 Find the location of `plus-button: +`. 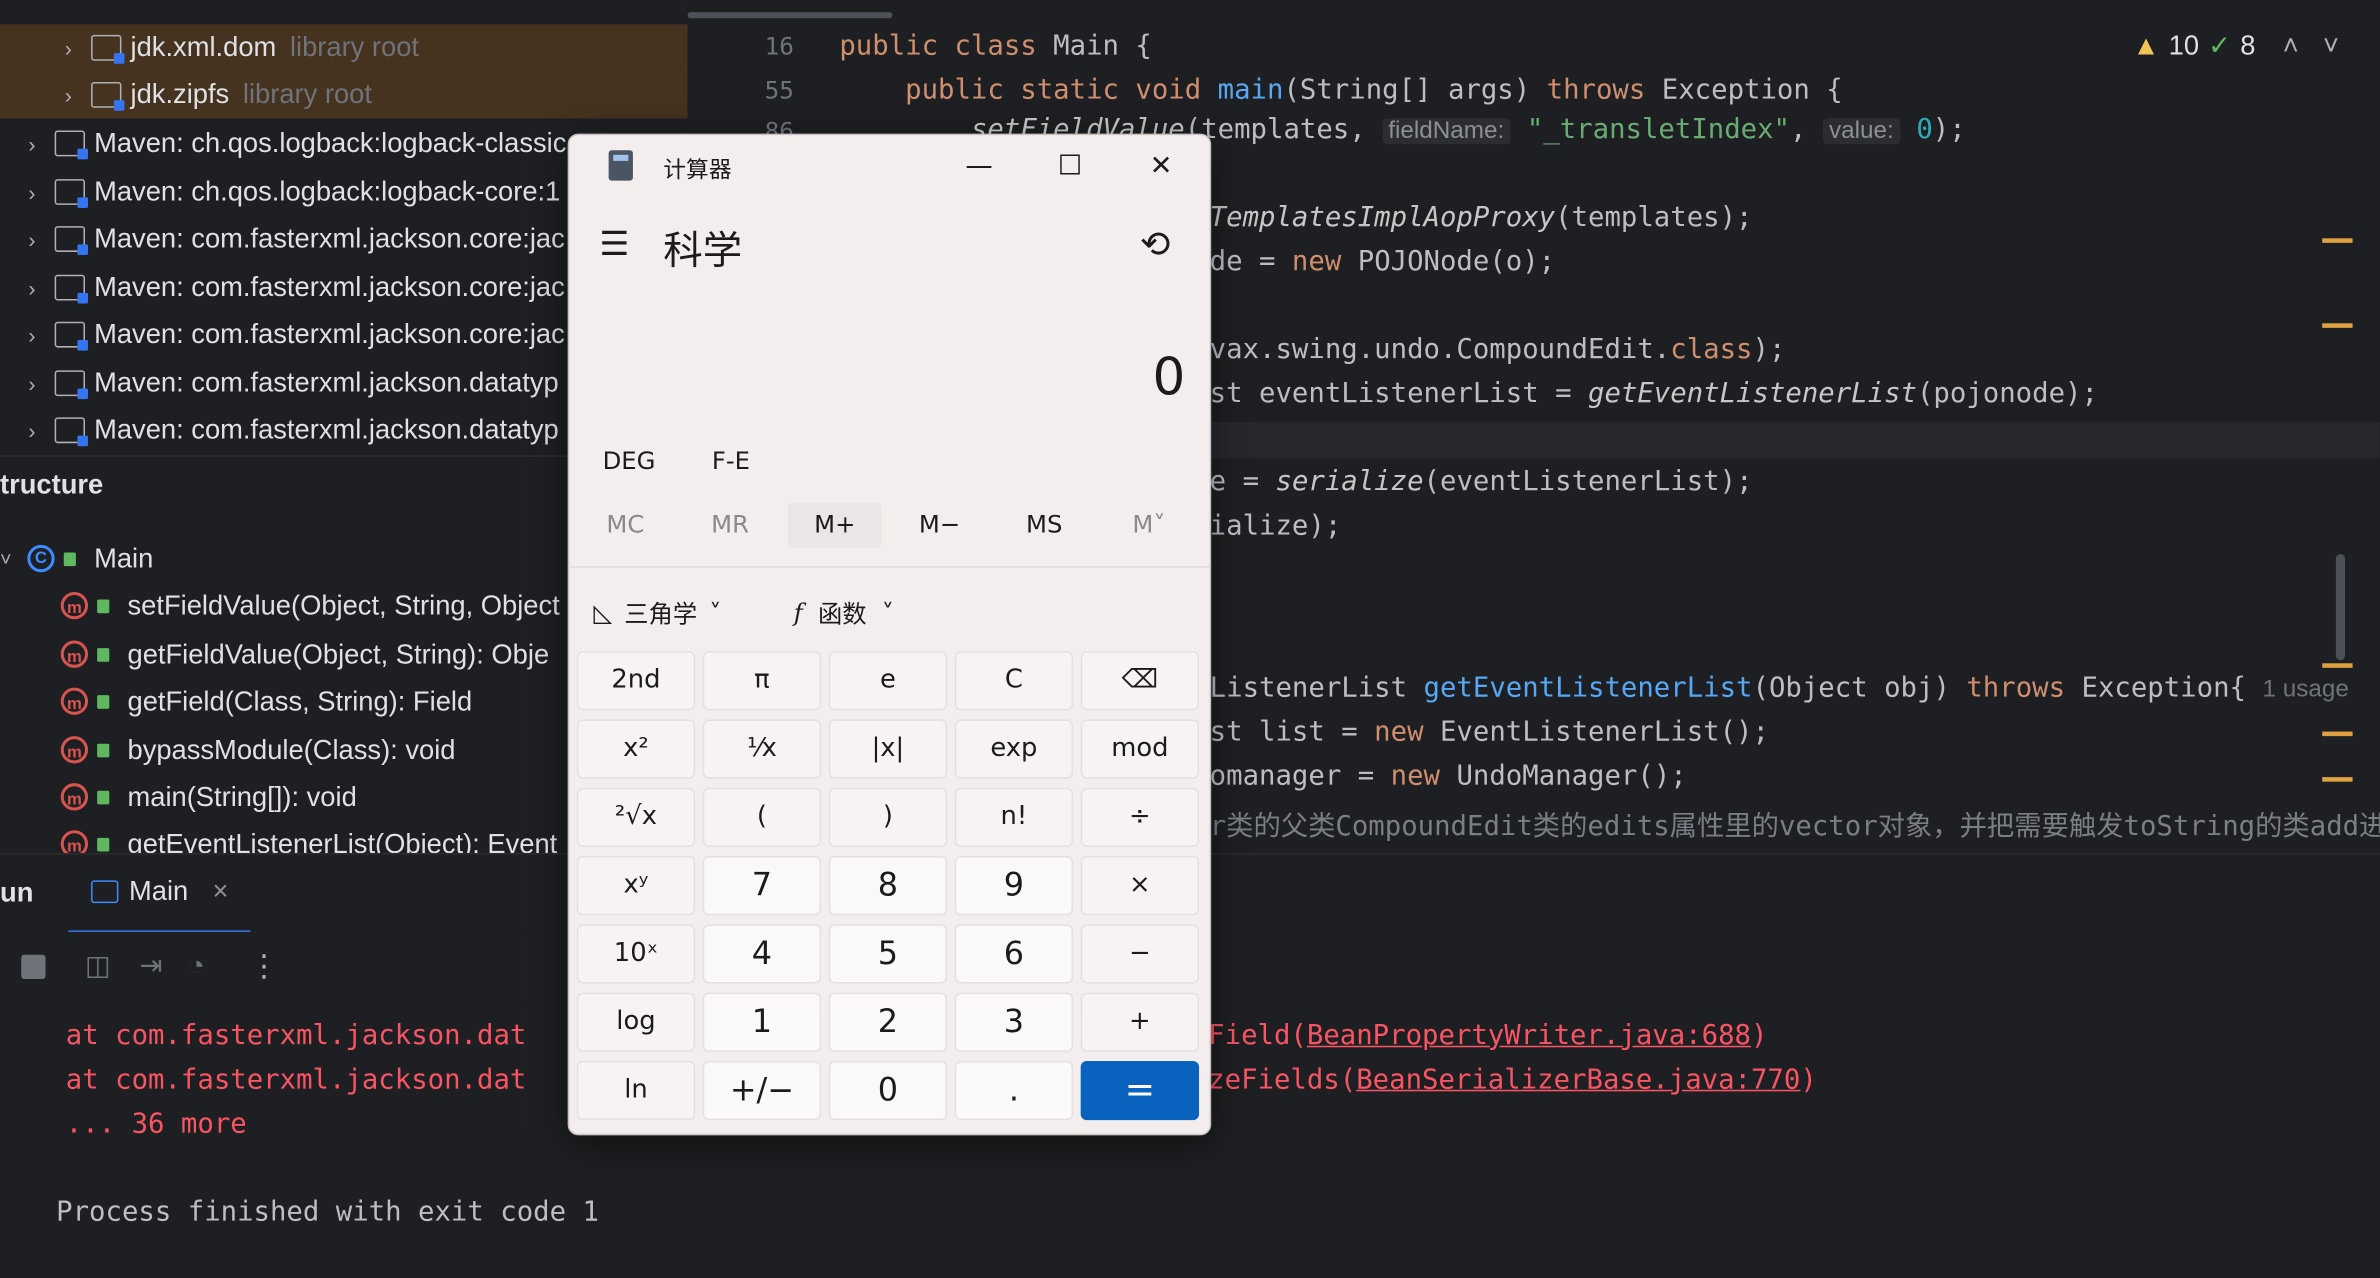

plus-button: + is located at coordinates (1140, 1022).